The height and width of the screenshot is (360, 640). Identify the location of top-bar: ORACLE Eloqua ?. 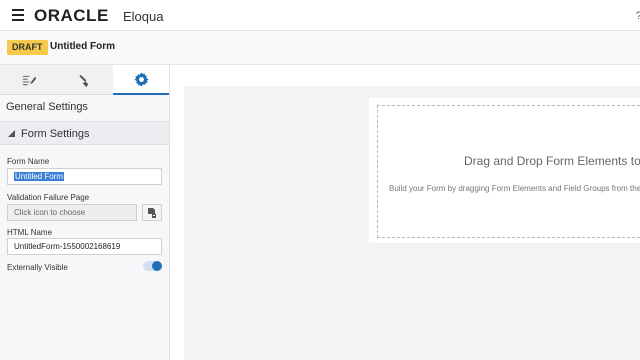
(320, 15).